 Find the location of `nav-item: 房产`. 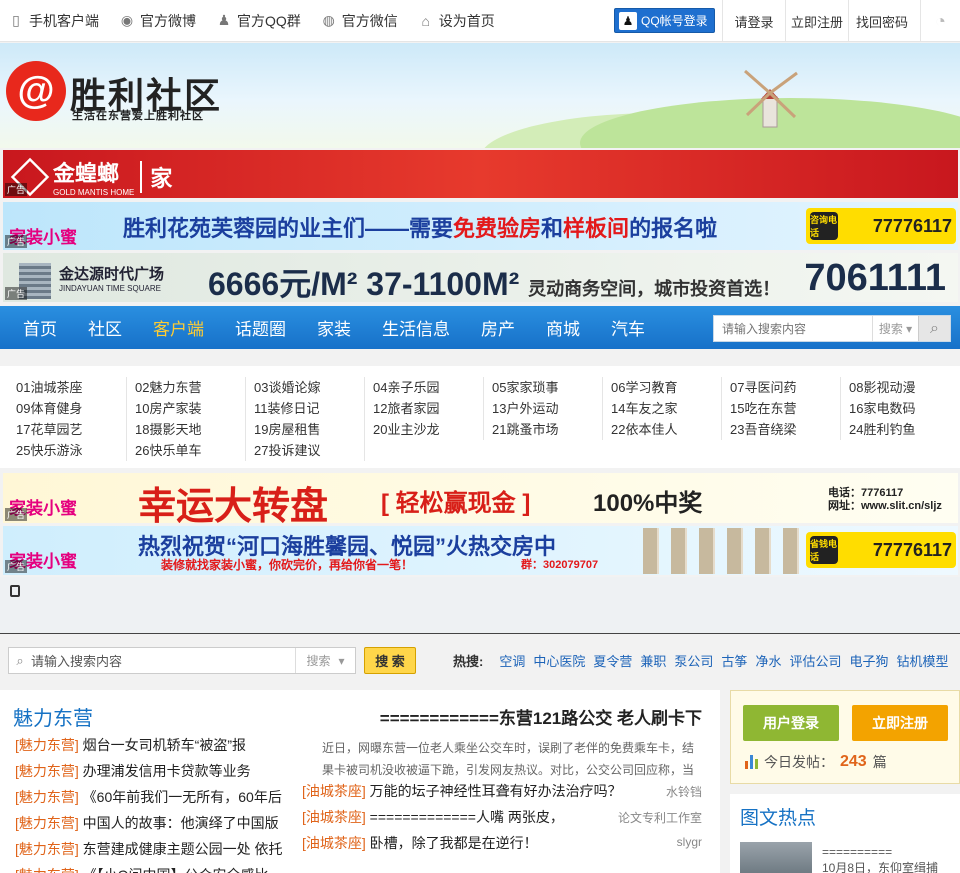

nav-item: 房产 is located at coordinates (498, 327).